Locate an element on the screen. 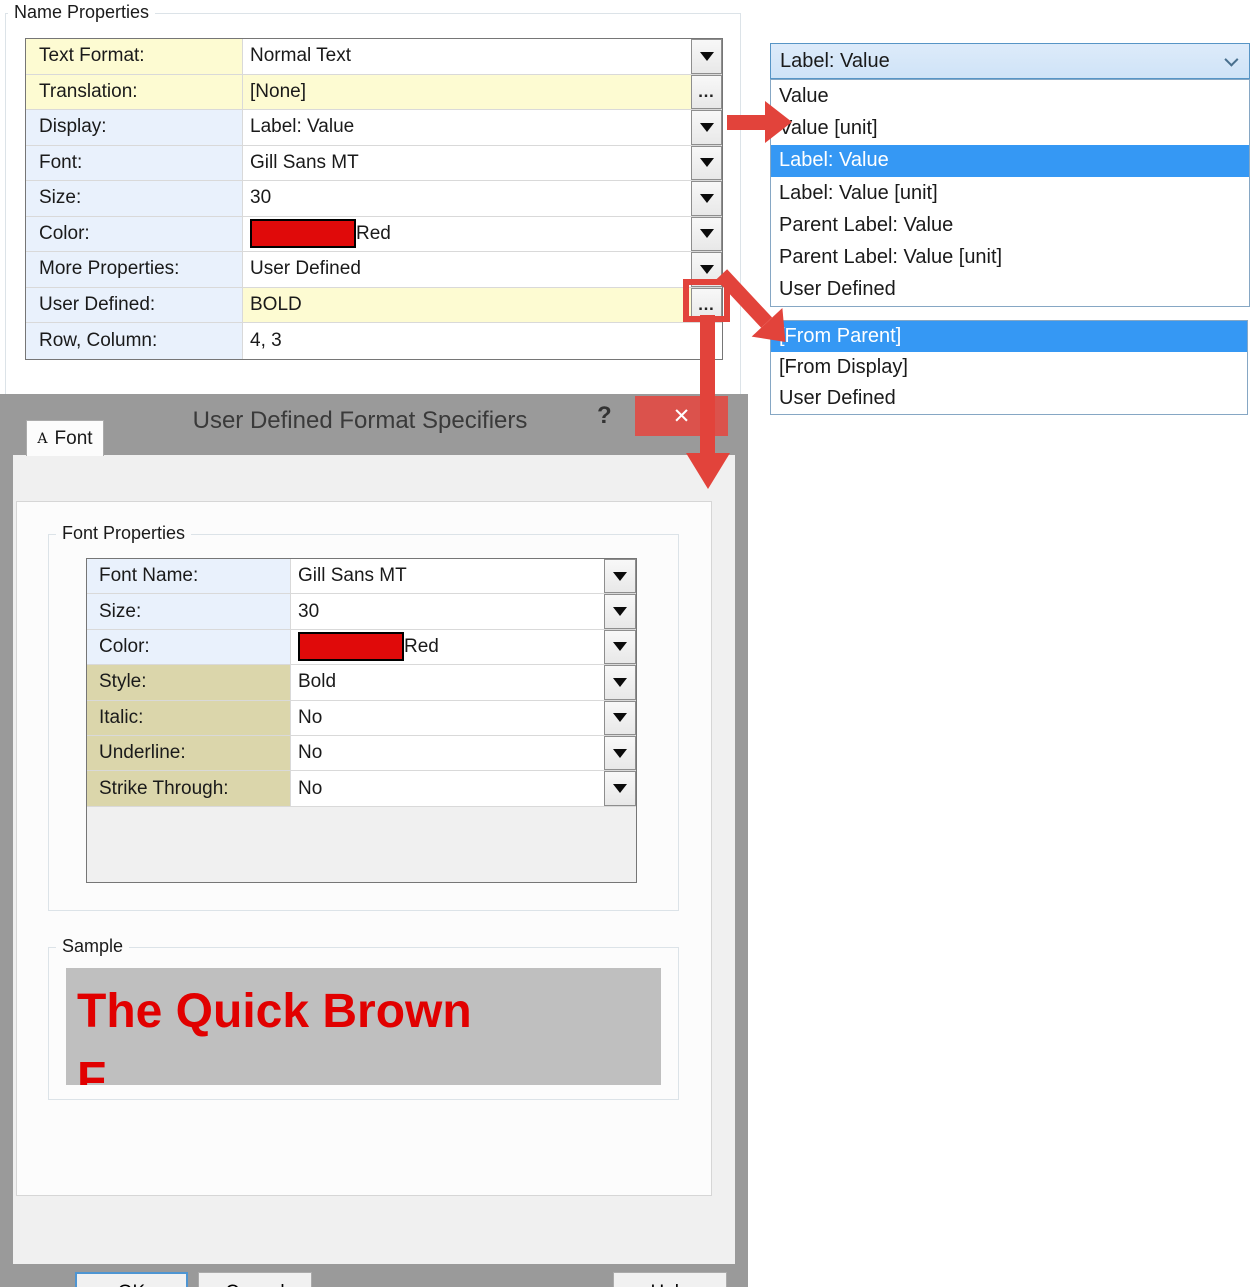 This screenshot has width=1253, height=1287. underline-dropdown-button is located at coordinates (620, 753).